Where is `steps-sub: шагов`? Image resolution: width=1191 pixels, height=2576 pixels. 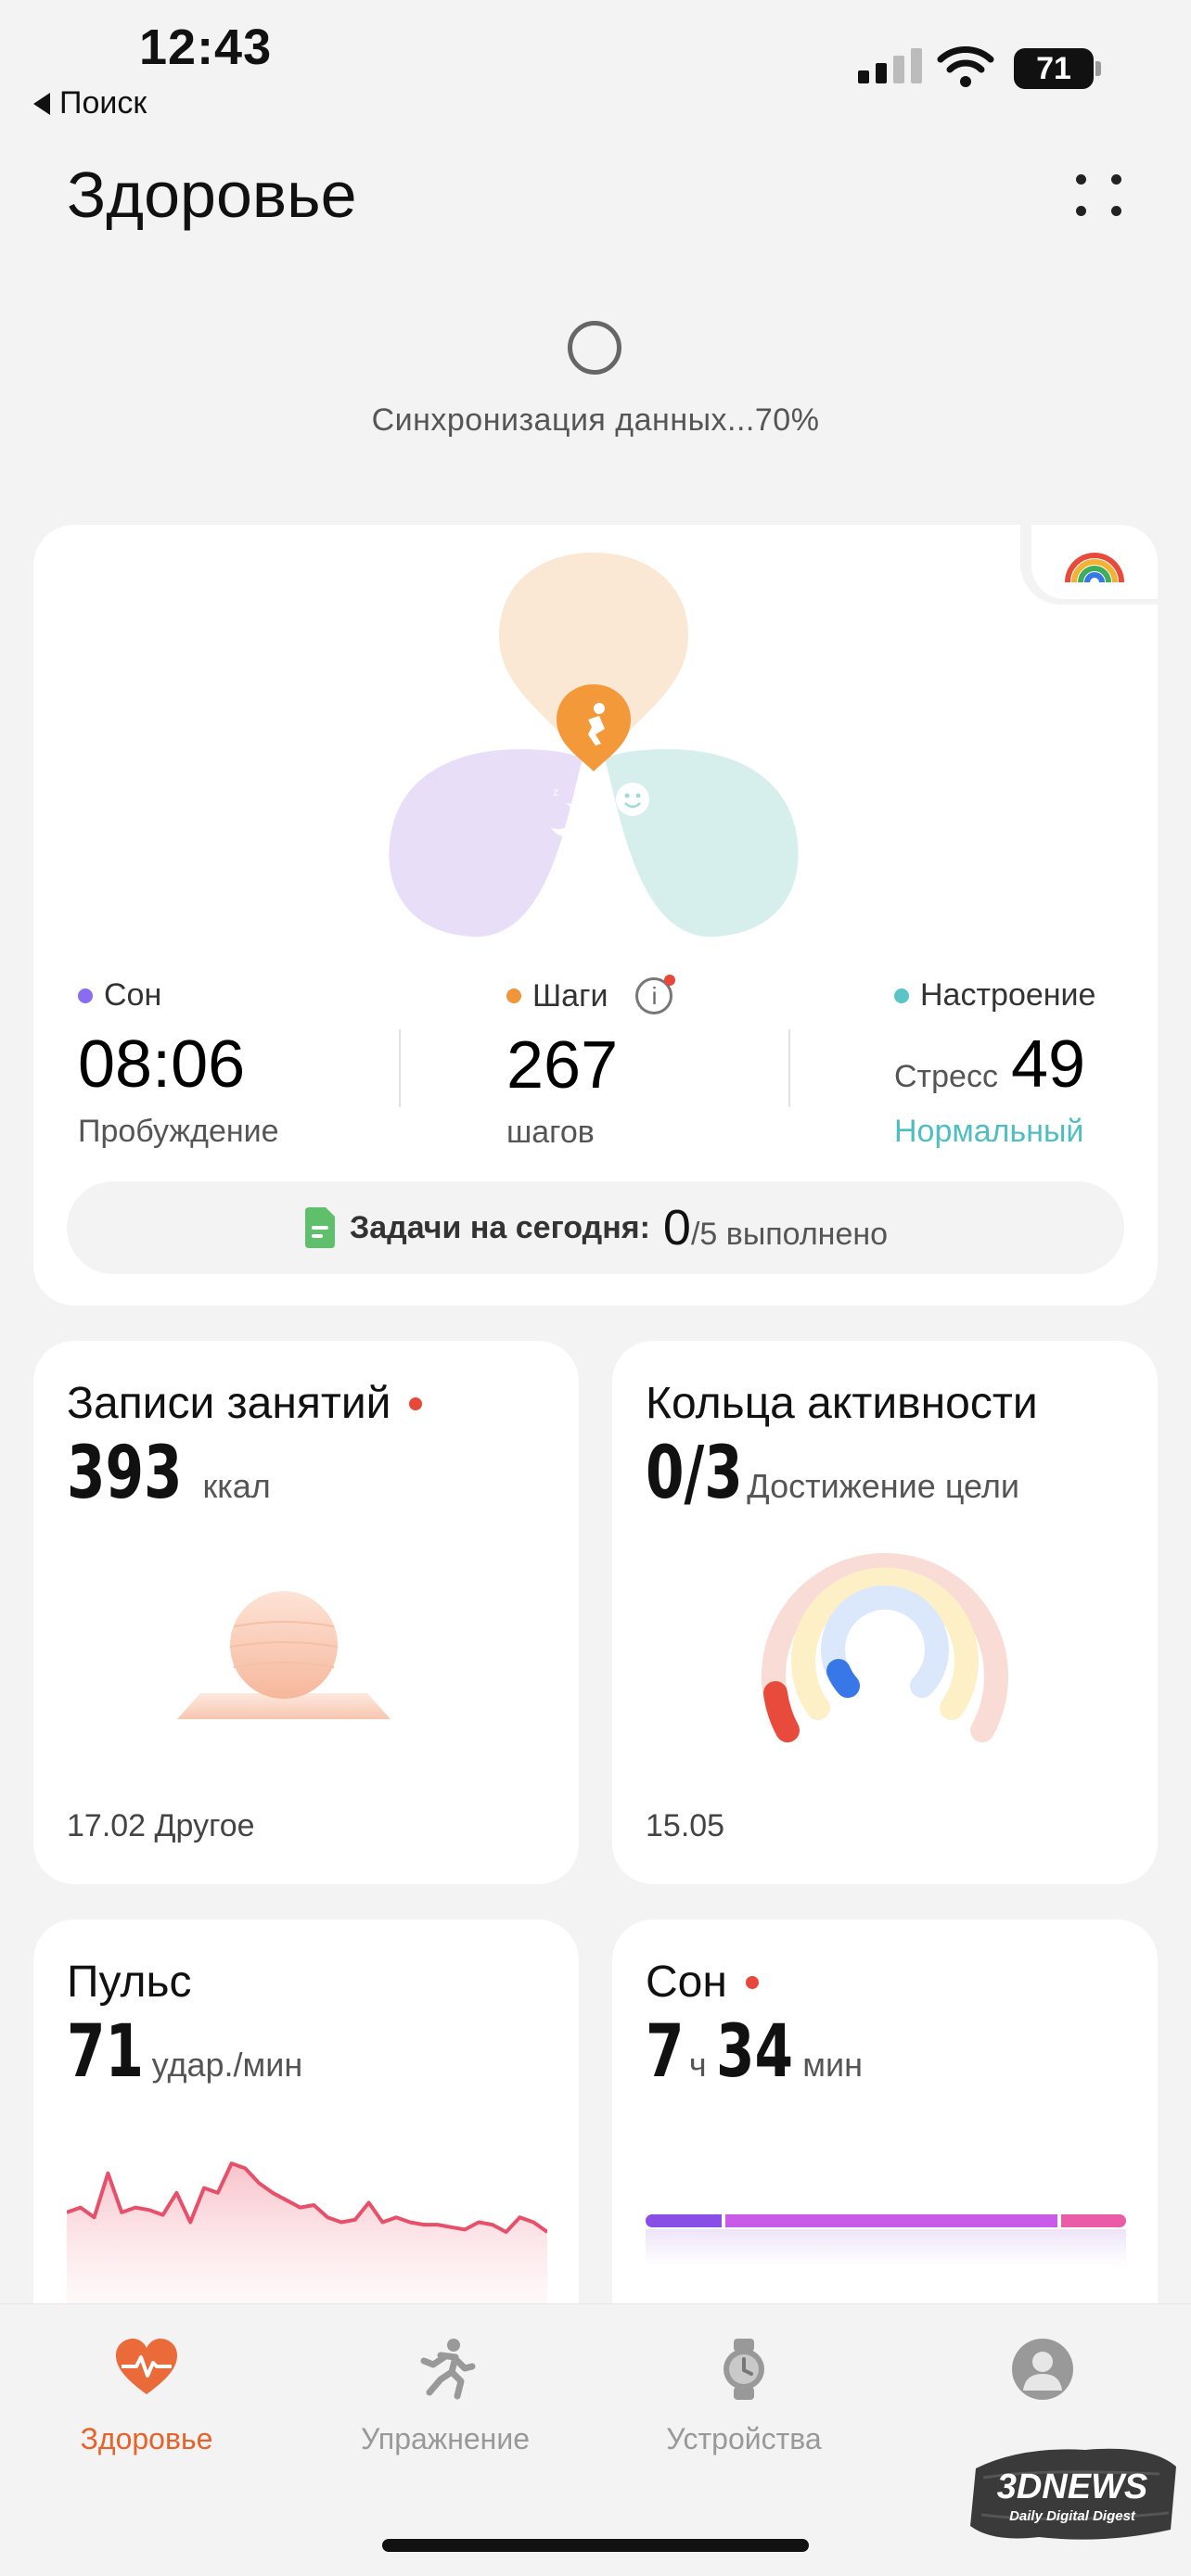
steps-sub: шагов is located at coordinates (550, 1132).